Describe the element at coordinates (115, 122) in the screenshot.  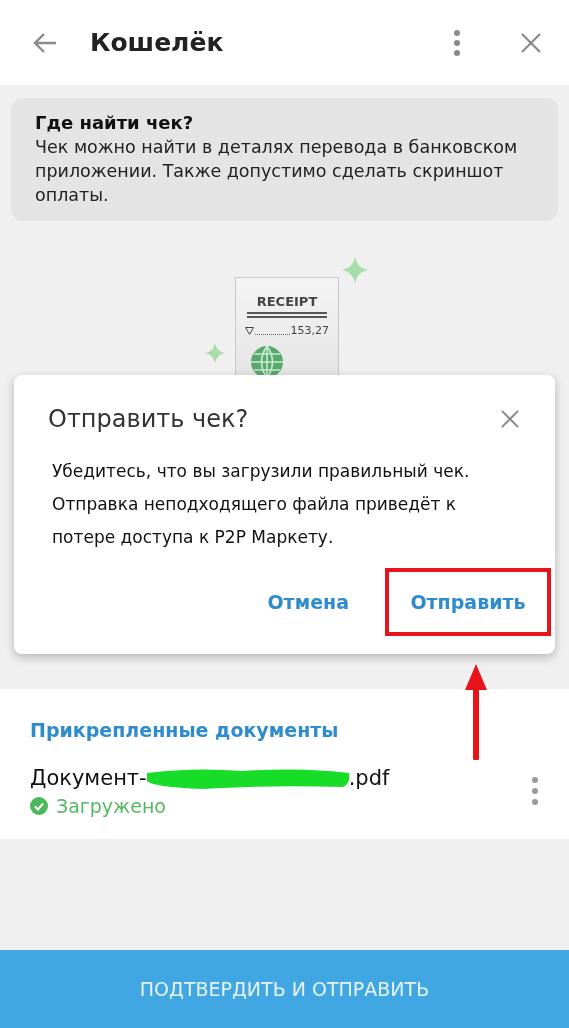
I see `info-title: Где найти чек?` at that location.